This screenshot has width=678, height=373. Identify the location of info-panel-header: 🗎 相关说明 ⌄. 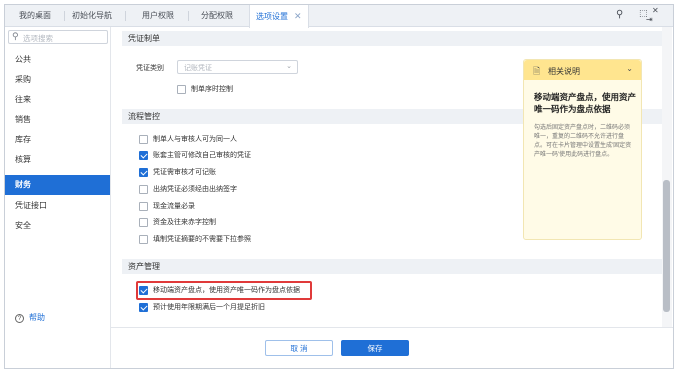
(582, 70).